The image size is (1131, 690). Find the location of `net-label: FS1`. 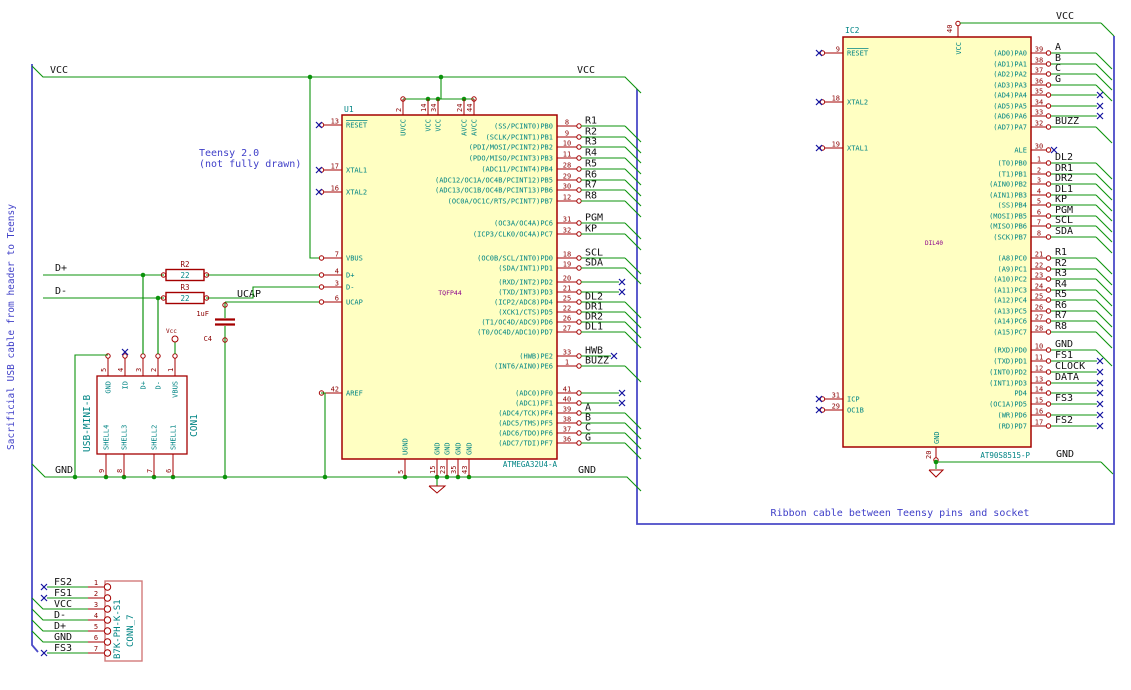

net-label: FS1 is located at coordinates (63, 593).